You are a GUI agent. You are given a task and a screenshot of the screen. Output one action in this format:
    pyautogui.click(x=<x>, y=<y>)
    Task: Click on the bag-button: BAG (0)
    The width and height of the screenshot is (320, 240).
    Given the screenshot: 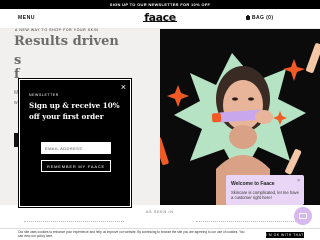 What is the action you would take?
    pyautogui.click(x=260, y=17)
    